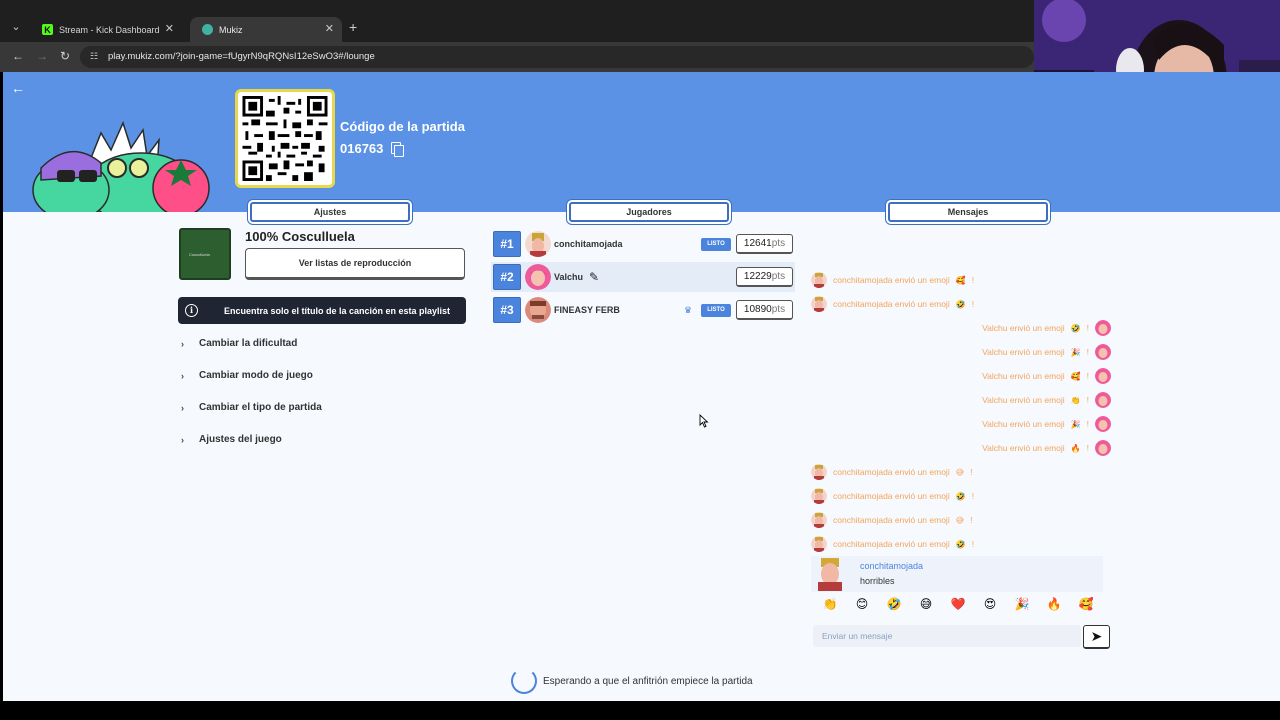 The image size is (1280, 720). I want to click on chat-emoji-event: Valchu envió un emoji 🎉!, so click(1046, 424).